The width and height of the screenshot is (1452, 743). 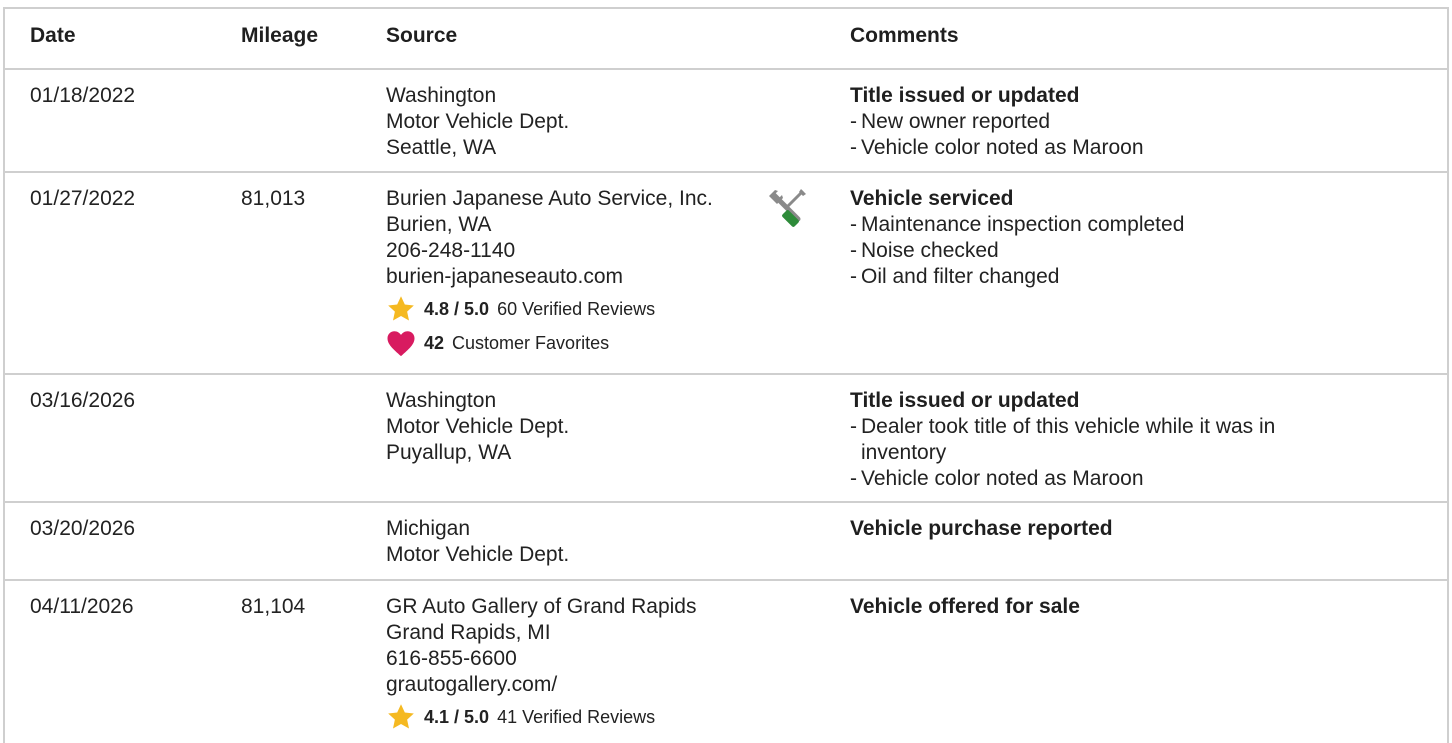 What do you see at coordinates (449, 452) in the screenshot?
I see `source-line: Puyallup, WA` at bounding box center [449, 452].